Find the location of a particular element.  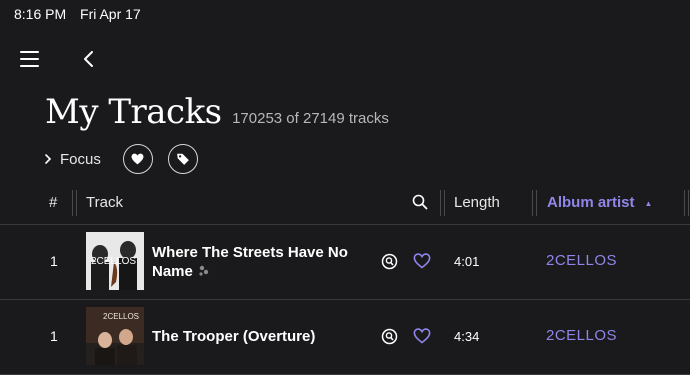

favorites-filter-button is located at coordinates (137, 159).